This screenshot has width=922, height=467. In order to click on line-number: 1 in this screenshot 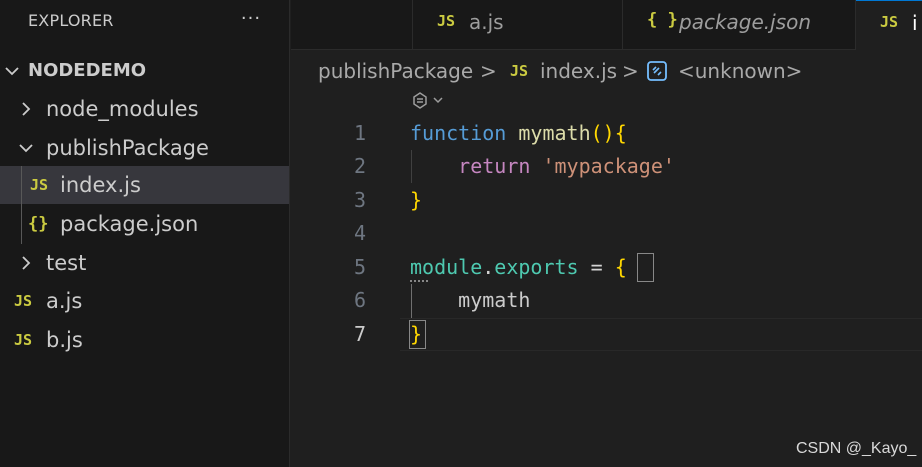, I will do `click(359, 133)`.